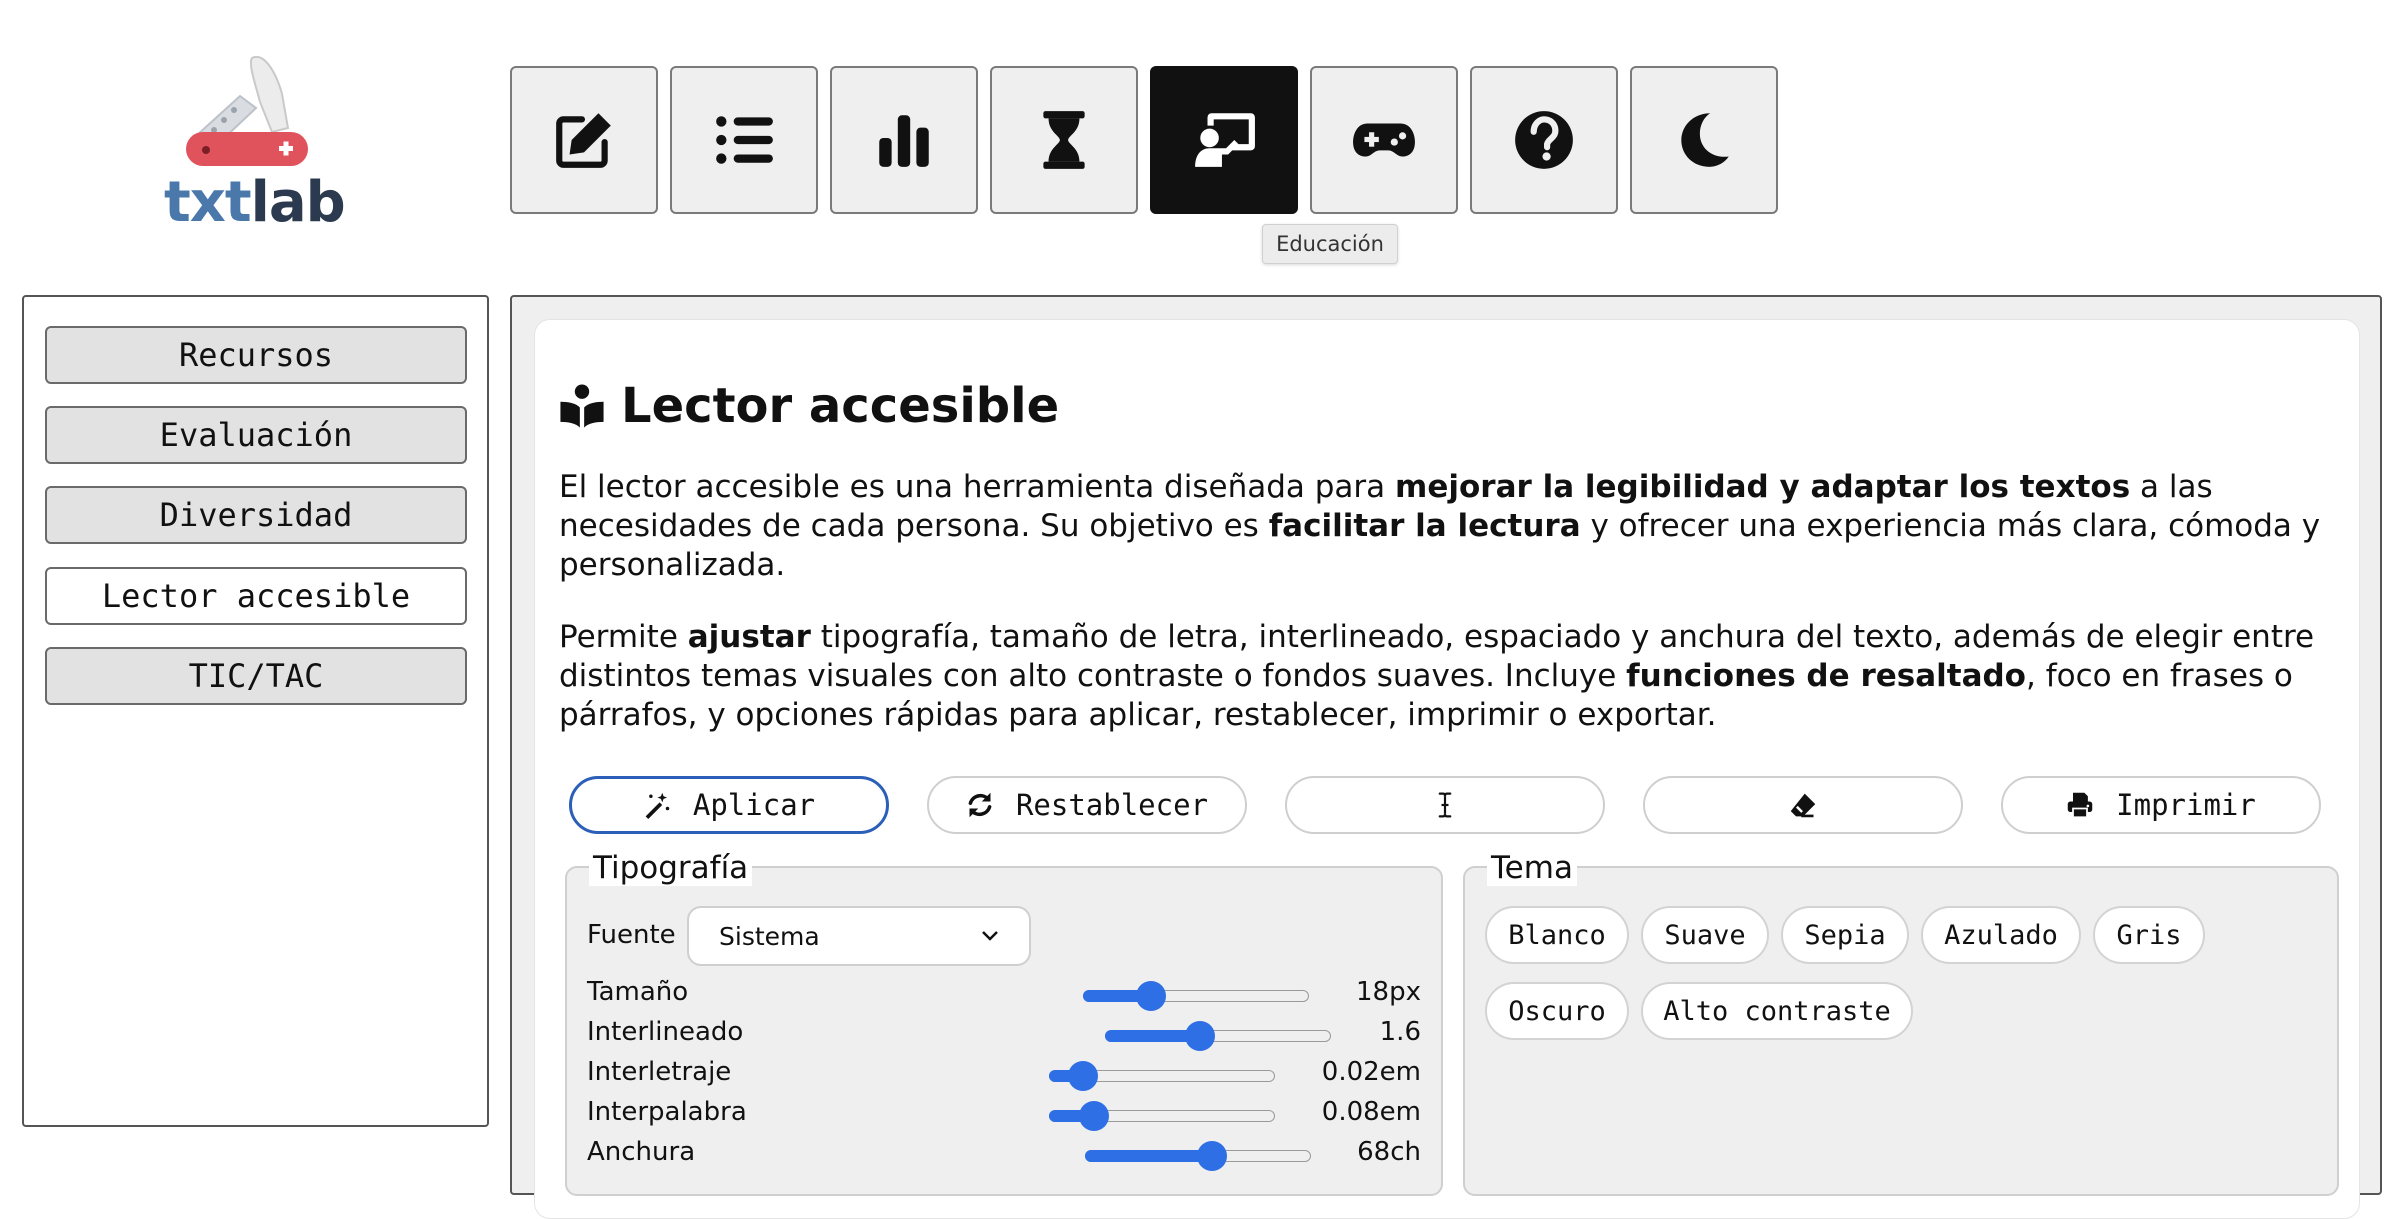 The image size is (2408, 1219). Describe the element at coordinates (256, 515) in the screenshot. I see `sidebar-item-diversidad: Diversidad` at that location.